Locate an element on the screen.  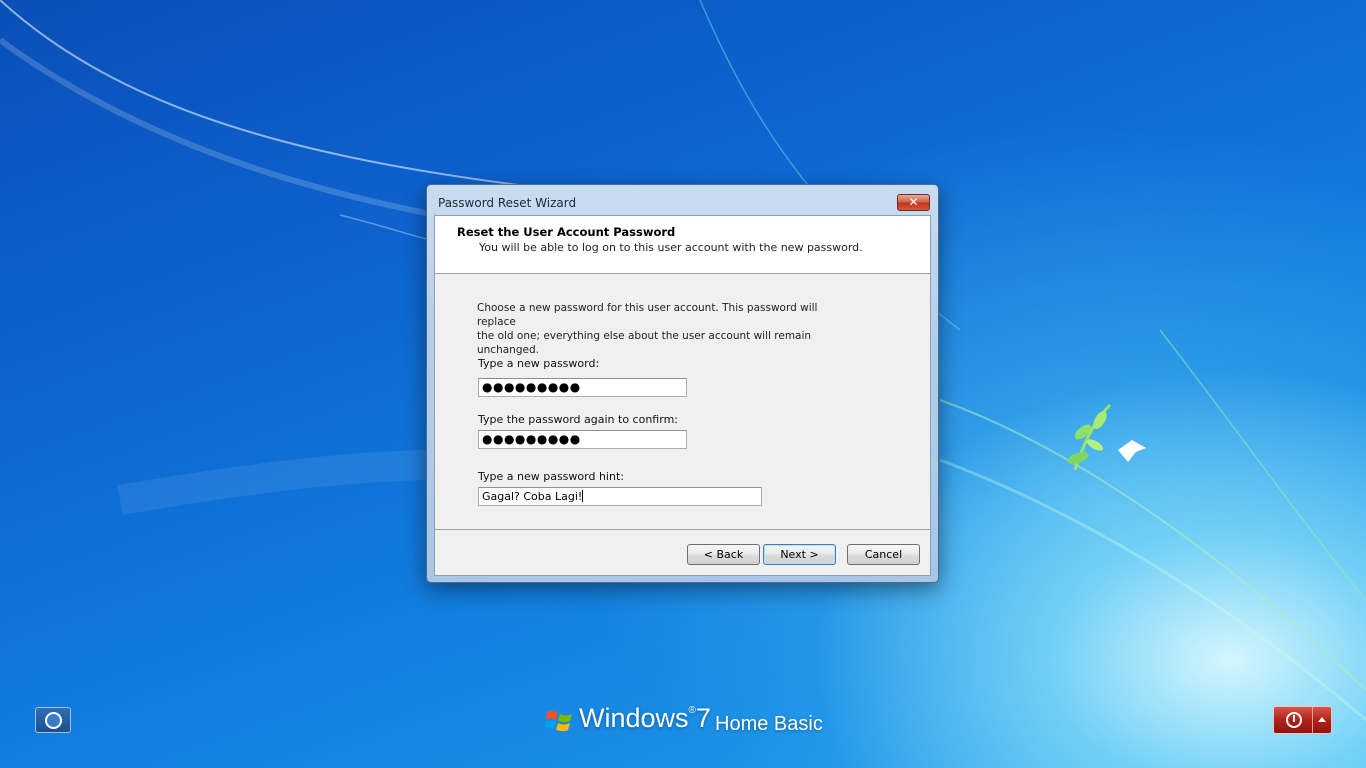
product-name: Windows is located at coordinates (634, 718).